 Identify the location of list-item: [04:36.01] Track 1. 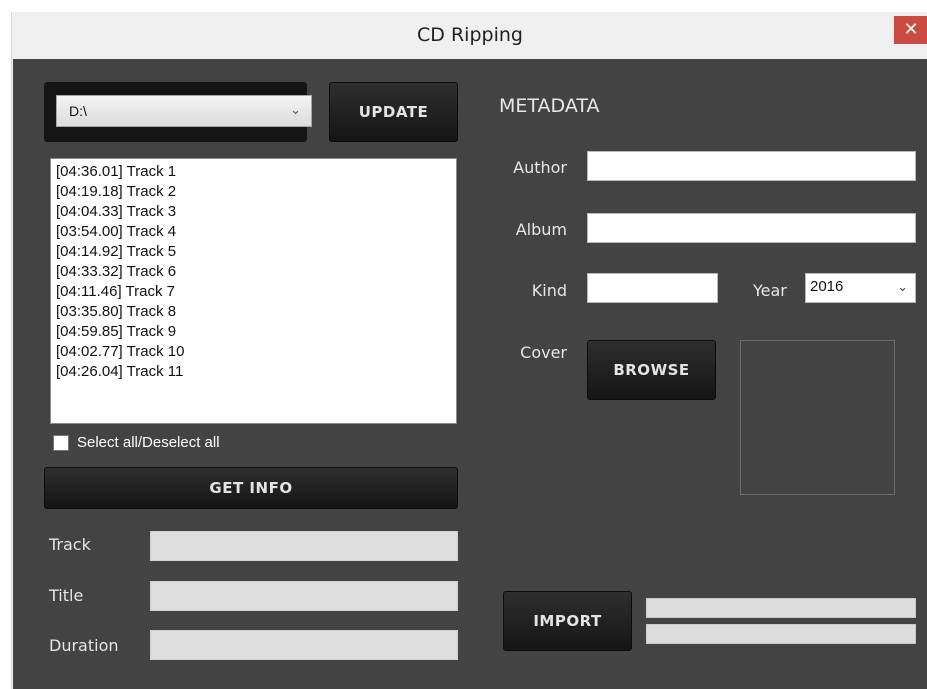
(116, 172).